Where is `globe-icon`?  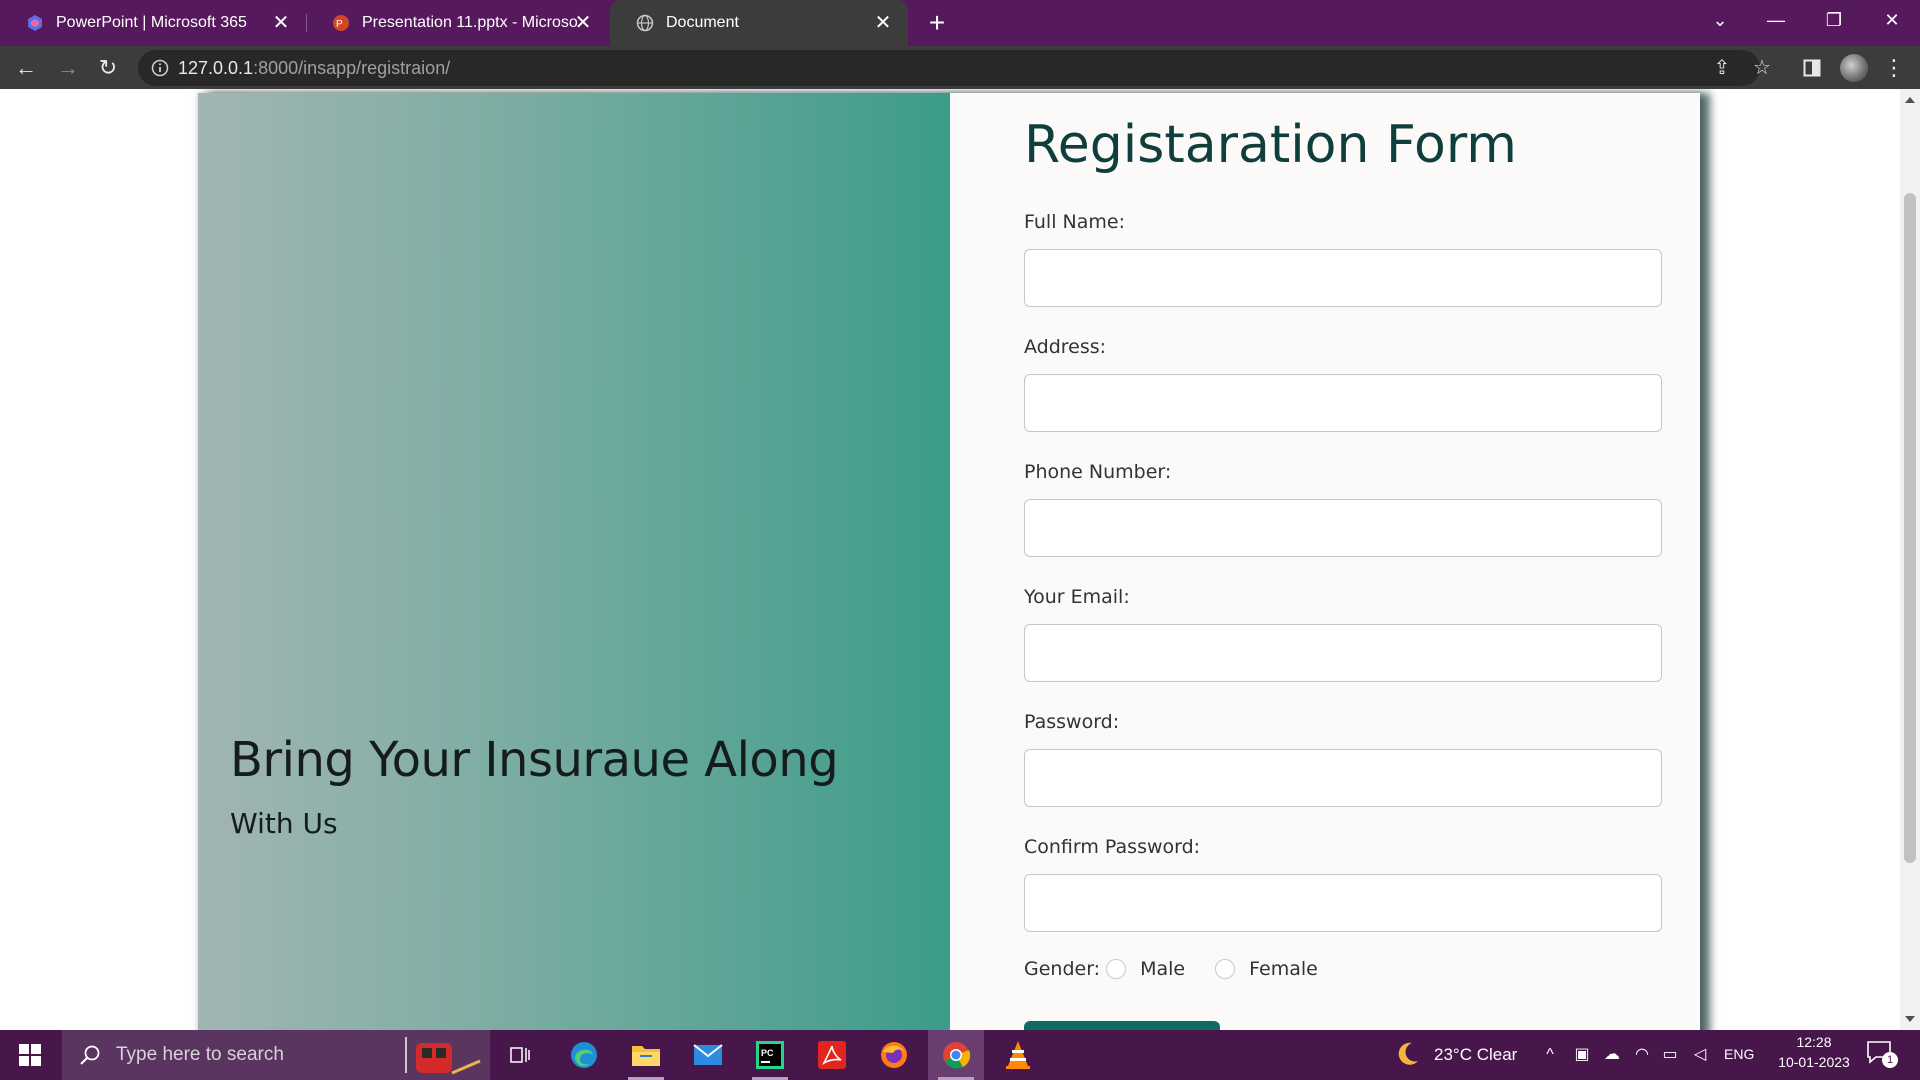
globe-icon is located at coordinates (645, 23).